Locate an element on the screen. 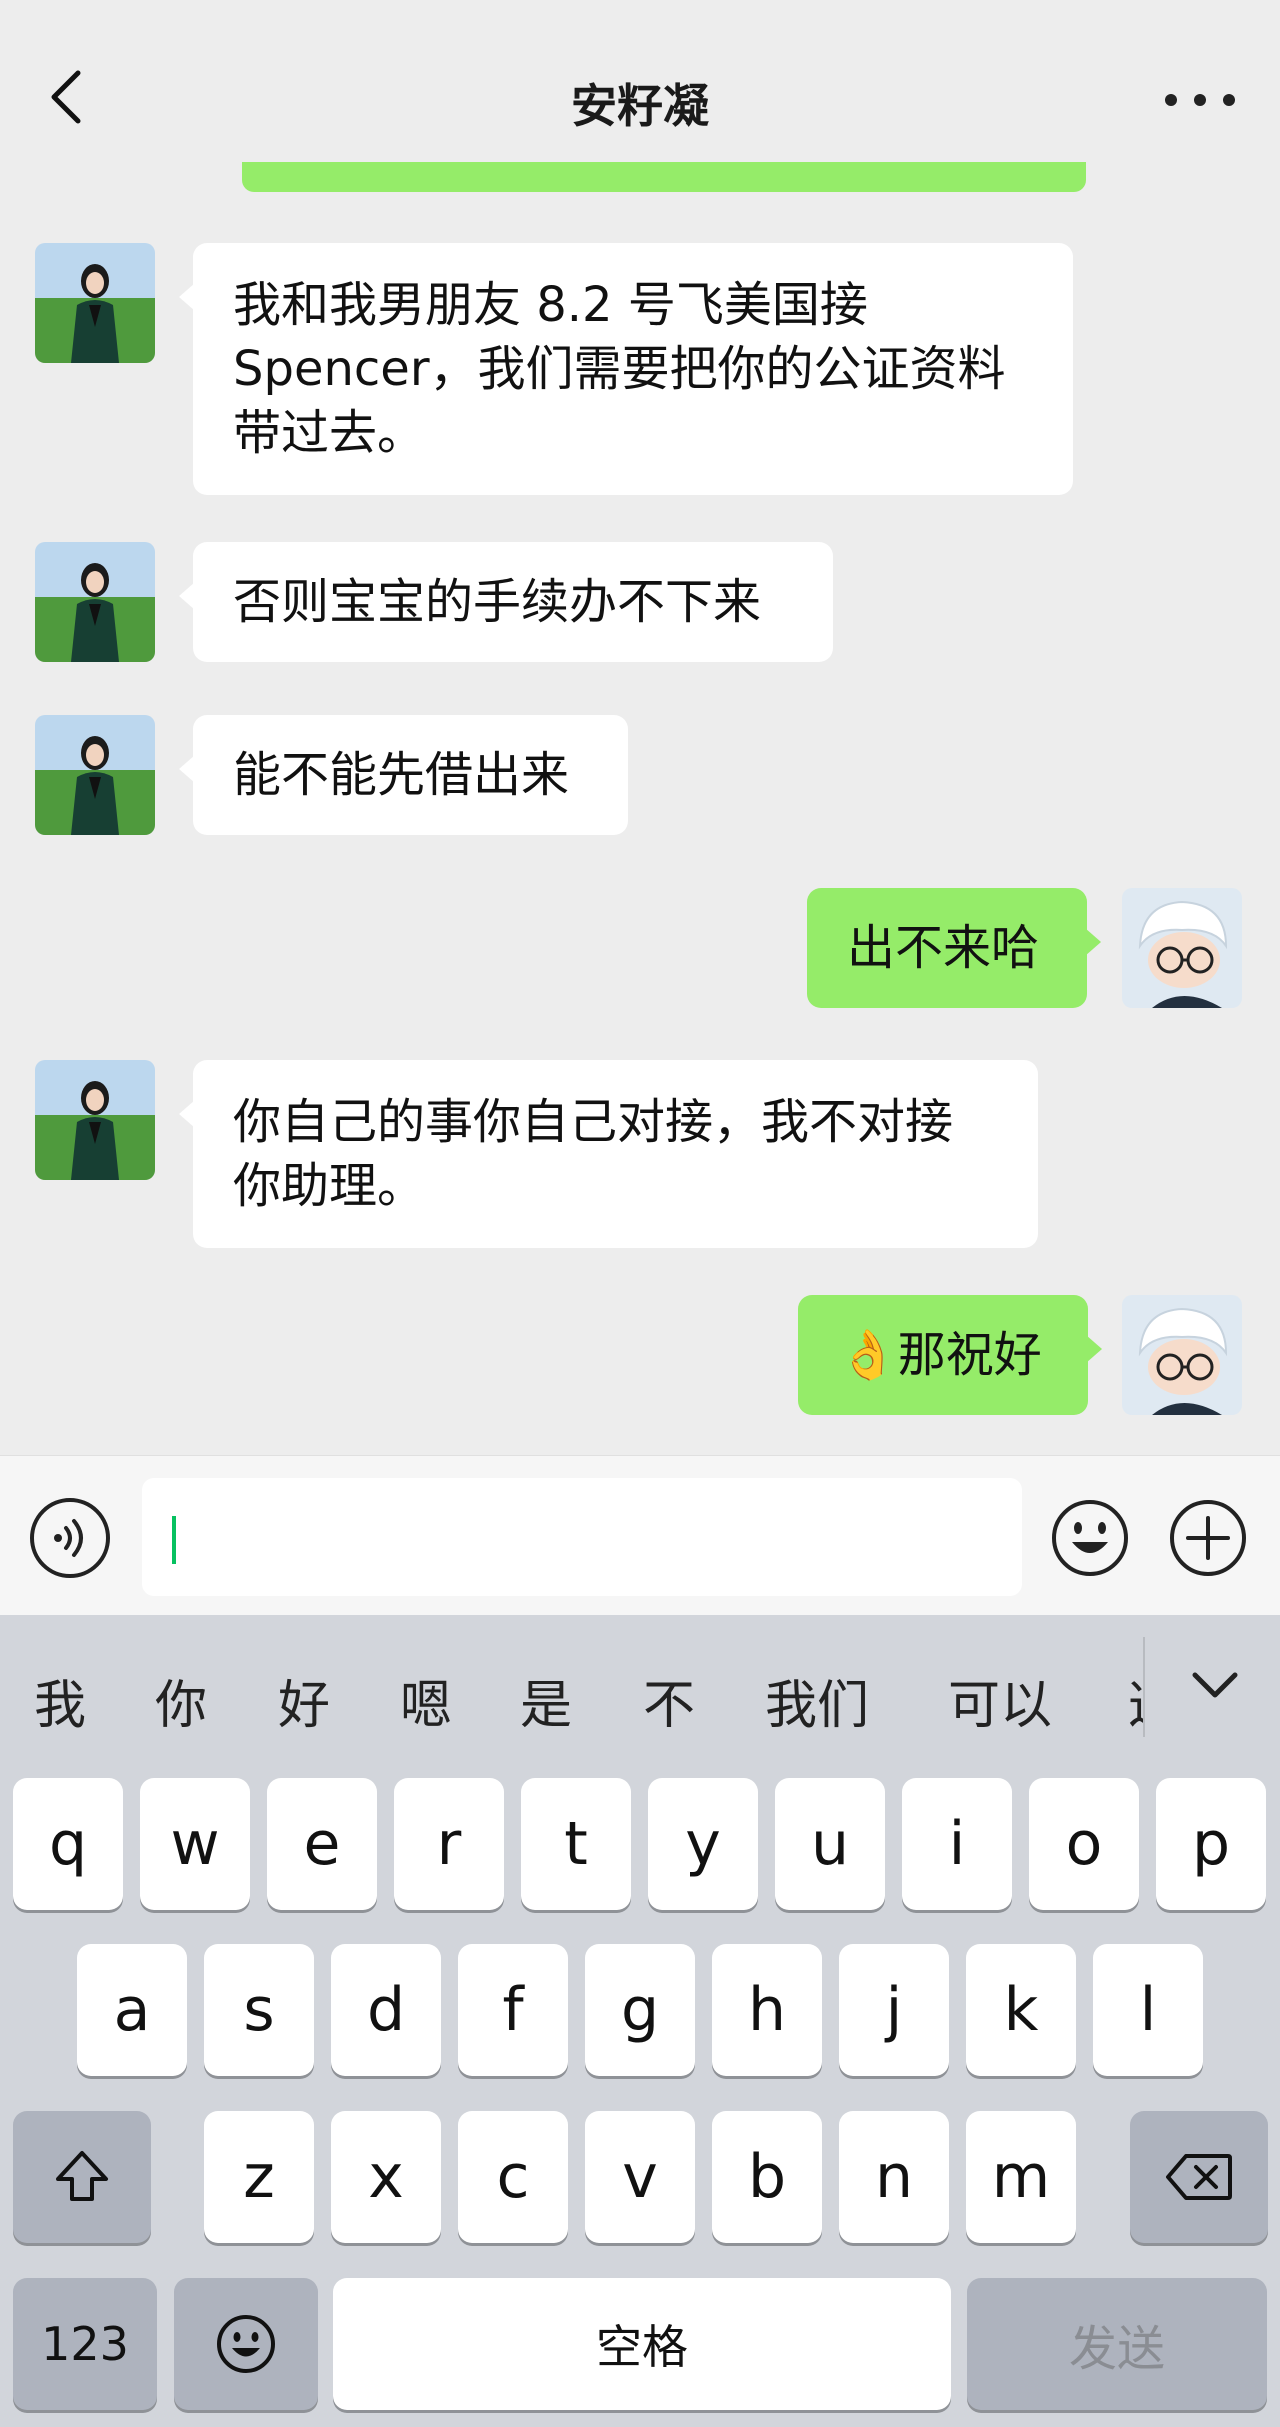 Image resolution: width=1280 pixels, height=2427 pixels. candidate-divider is located at coordinates (1144, 1687).